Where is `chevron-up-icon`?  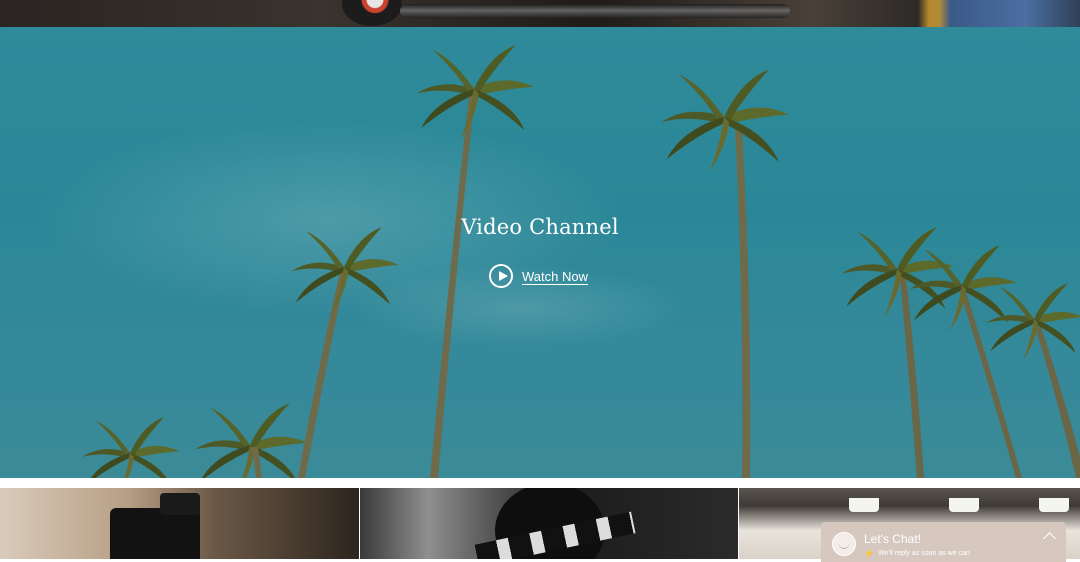
chevron-up-icon is located at coordinates (1049, 538).